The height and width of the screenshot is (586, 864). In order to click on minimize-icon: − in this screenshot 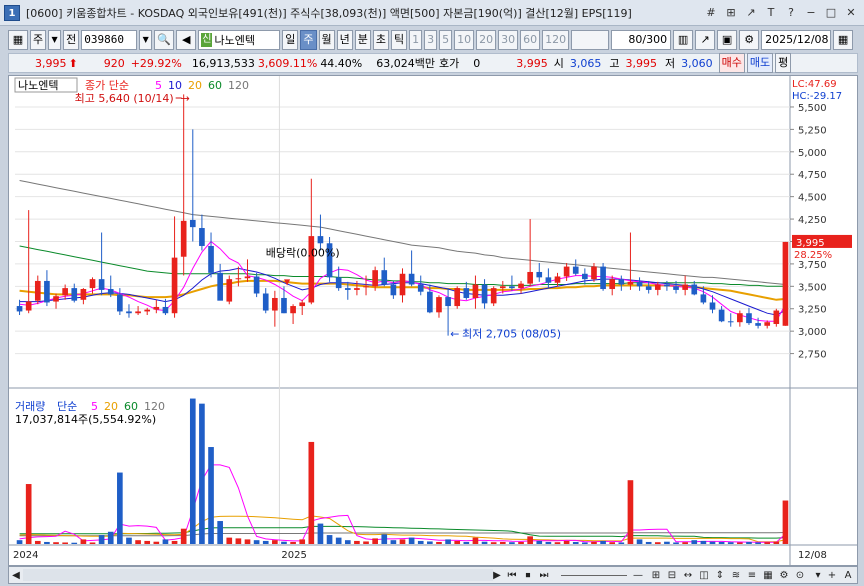, I will do `click(811, 13)`.